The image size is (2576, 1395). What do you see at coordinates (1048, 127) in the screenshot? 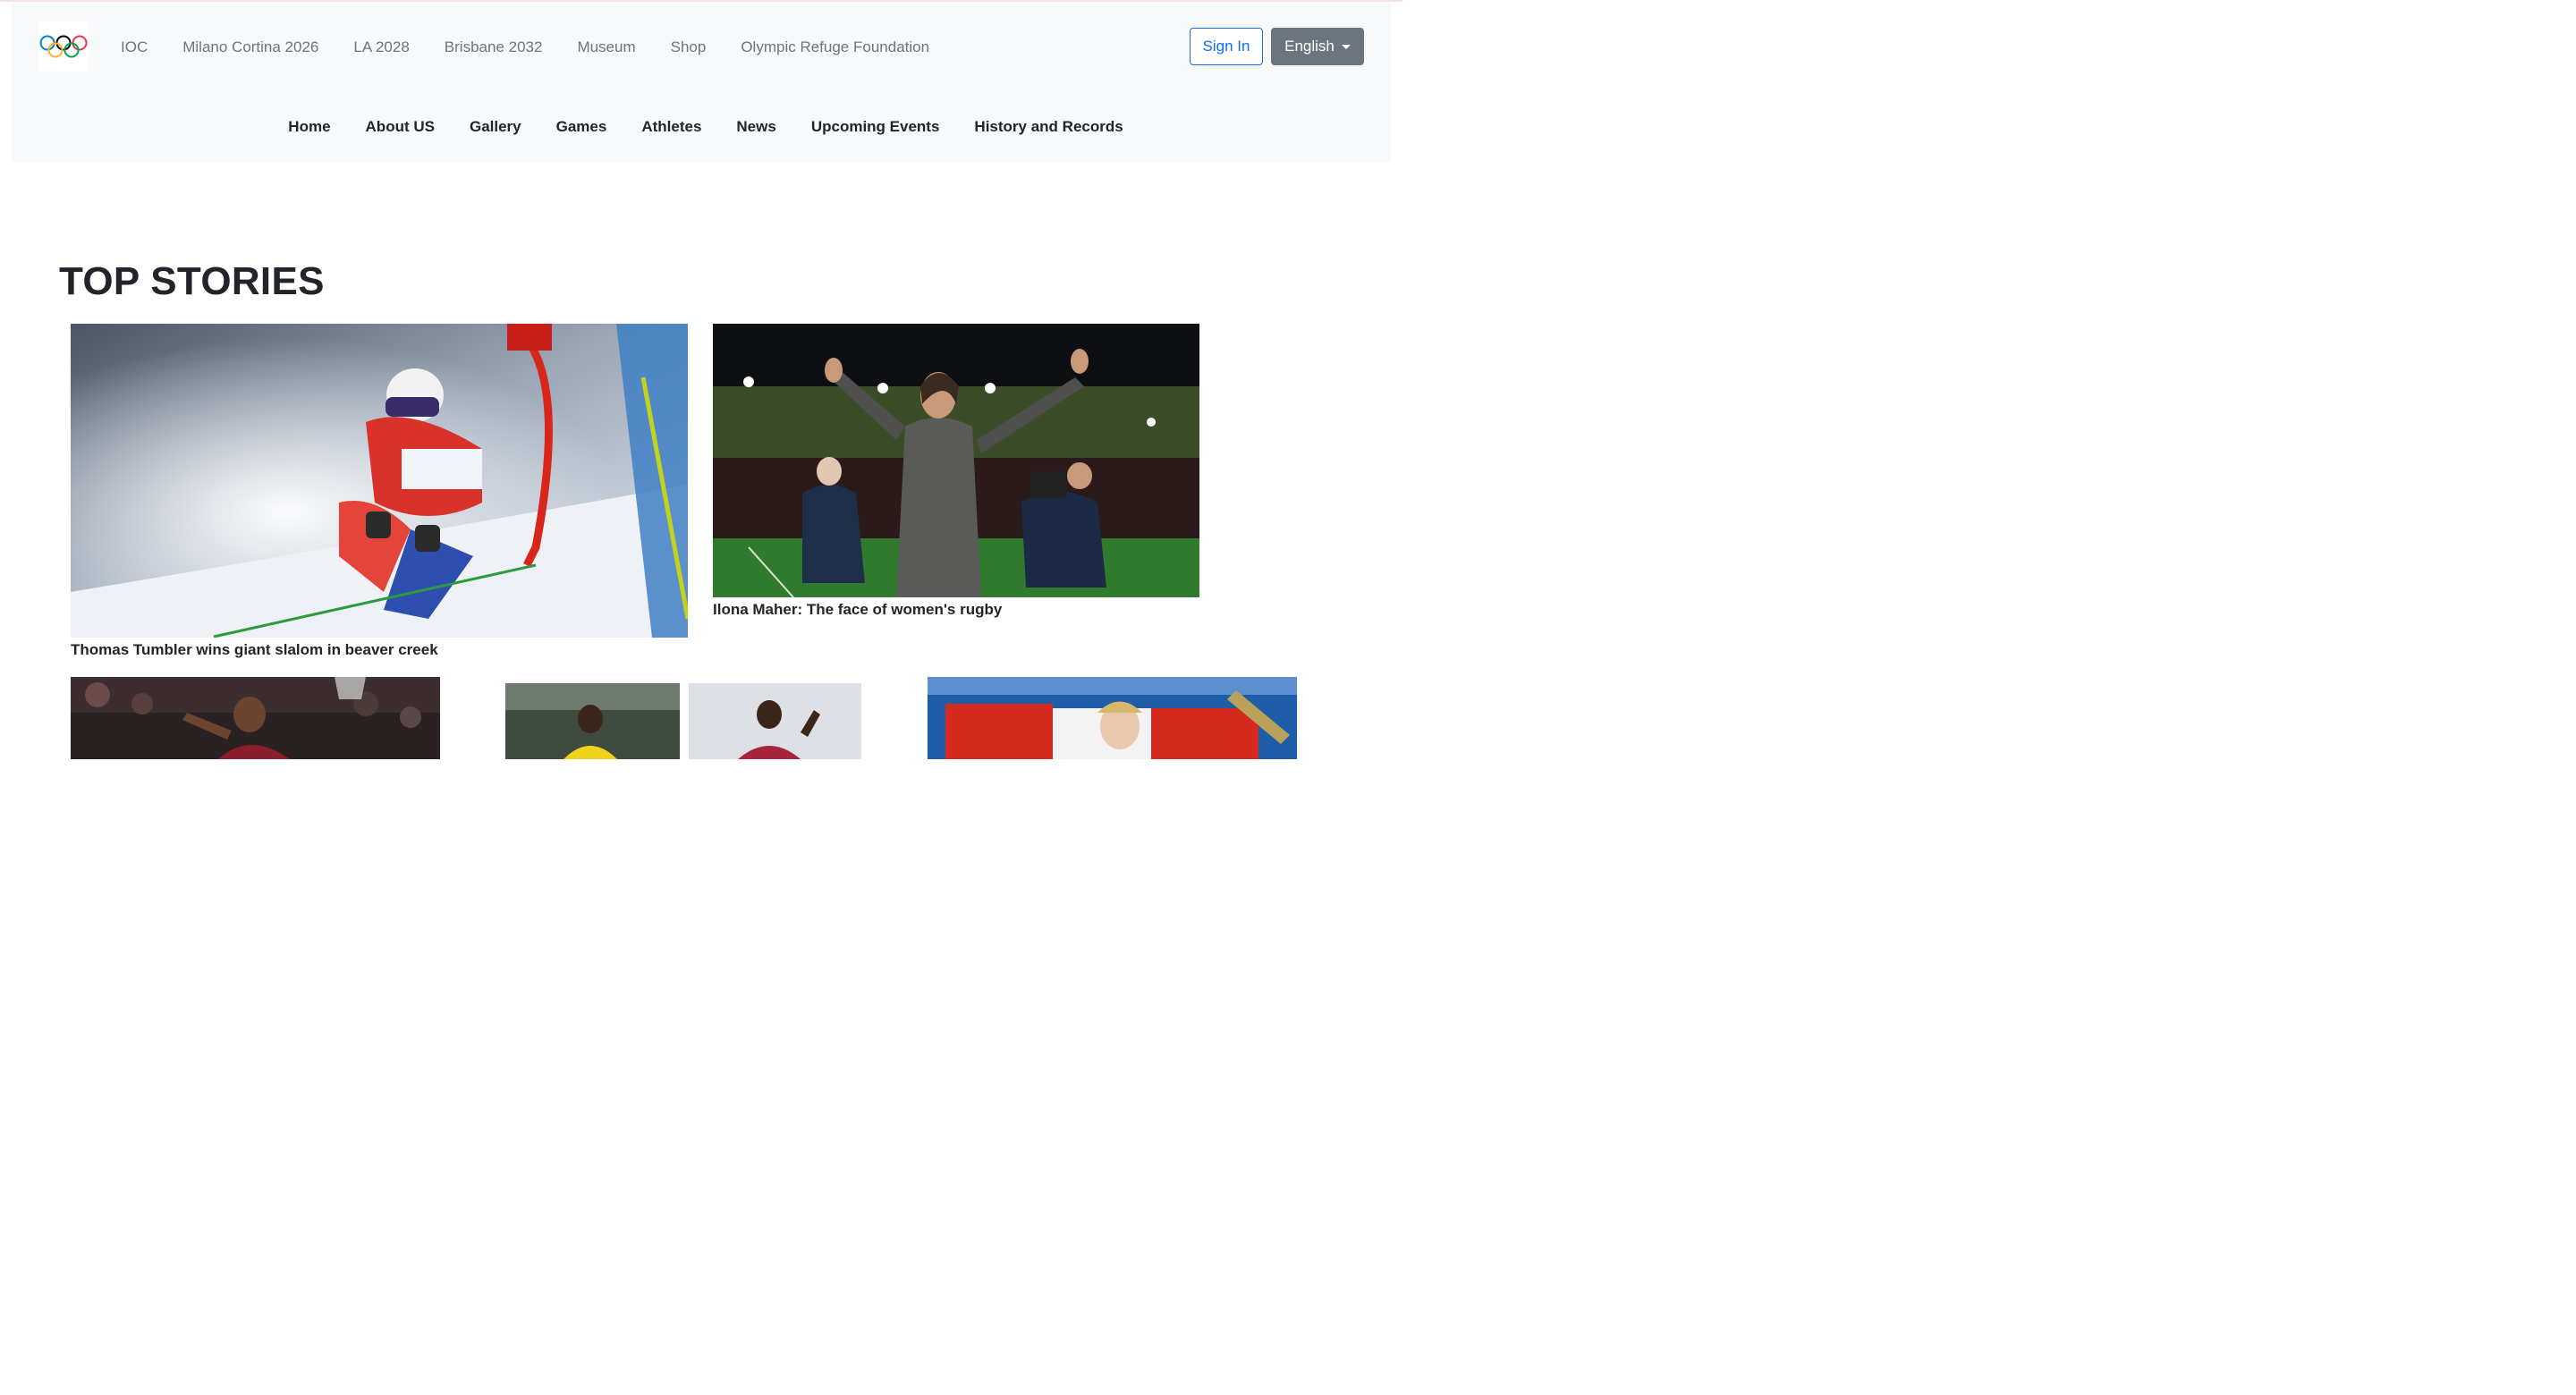
I see `nav-history-and-records: History and Records` at bounding box center [1048, 127].